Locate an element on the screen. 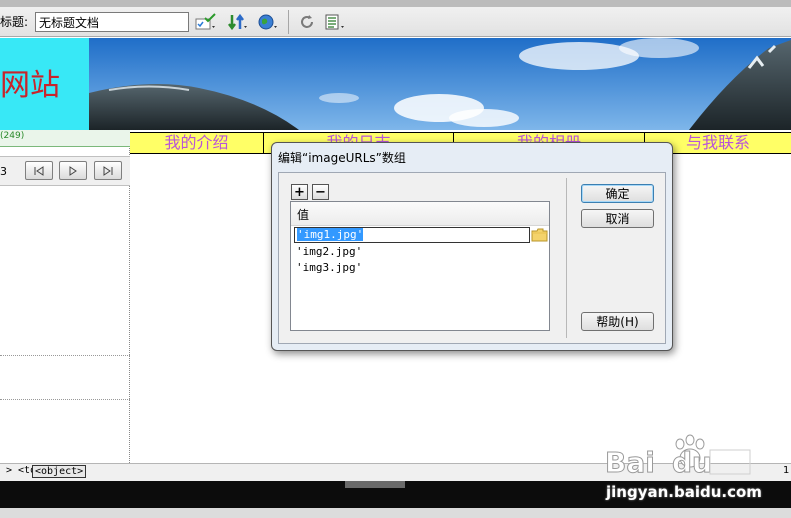 This screenshot has width=791, height=518. media-counter: 3 is located at coordinates (3, 171).